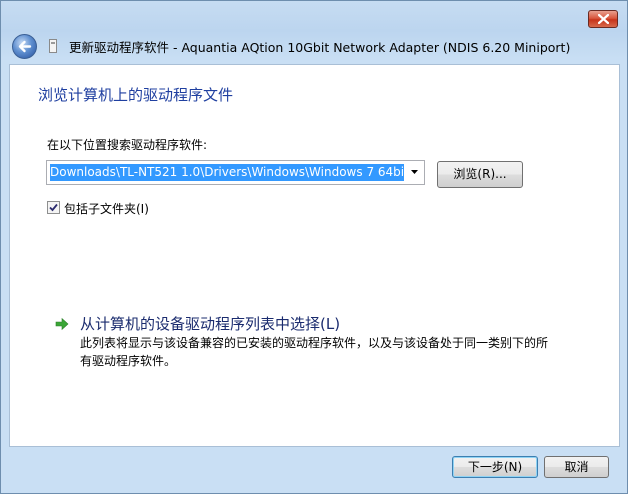 The image size is (628, 494). What do you see at coordinates (106, 208) in the screenshot?
I see `include-subfolders-label: 包括子文件夹(I)` at bounding box center [106, 208].